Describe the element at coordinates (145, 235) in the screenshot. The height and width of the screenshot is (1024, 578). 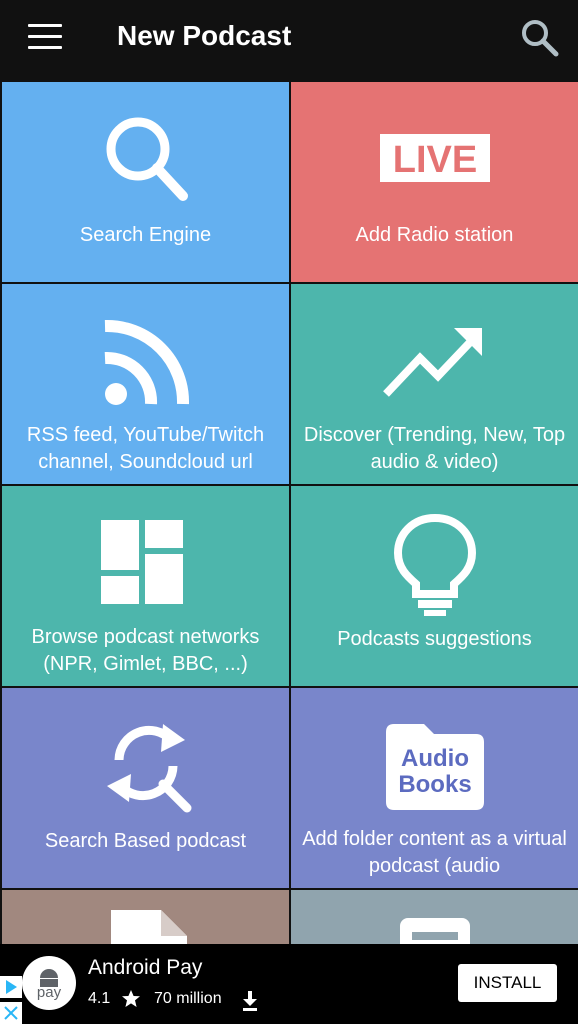
I see `tile-label: Search Engine` at that location.